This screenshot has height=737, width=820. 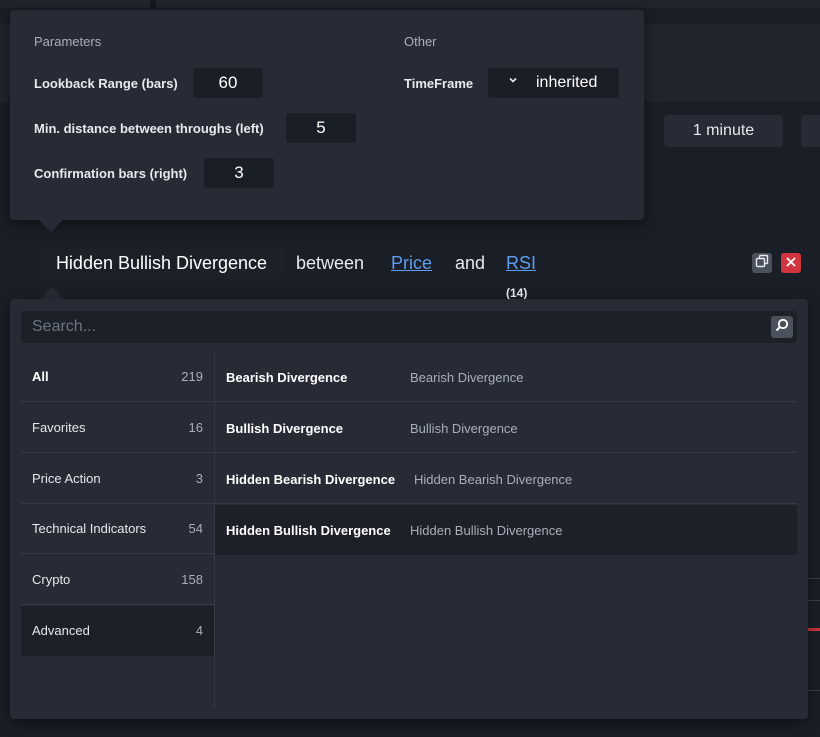 I want to click on source1-link: Price, so click(x=411, y=263).